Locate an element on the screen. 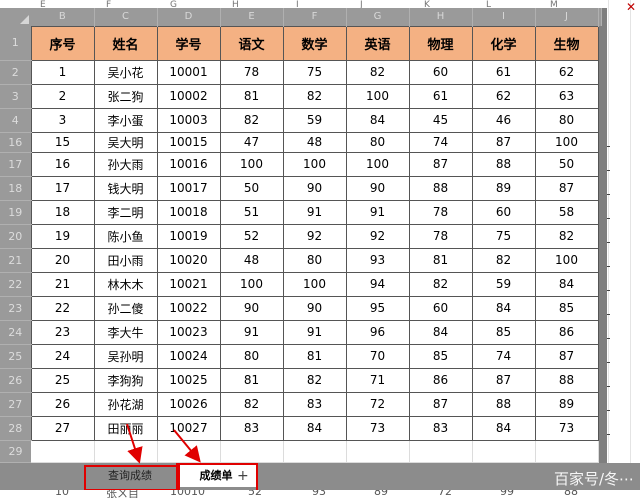 Image resolution: width=640 pixels, height=498 pixels. header-cell: 姓名 is located at coordinates (125, 43).